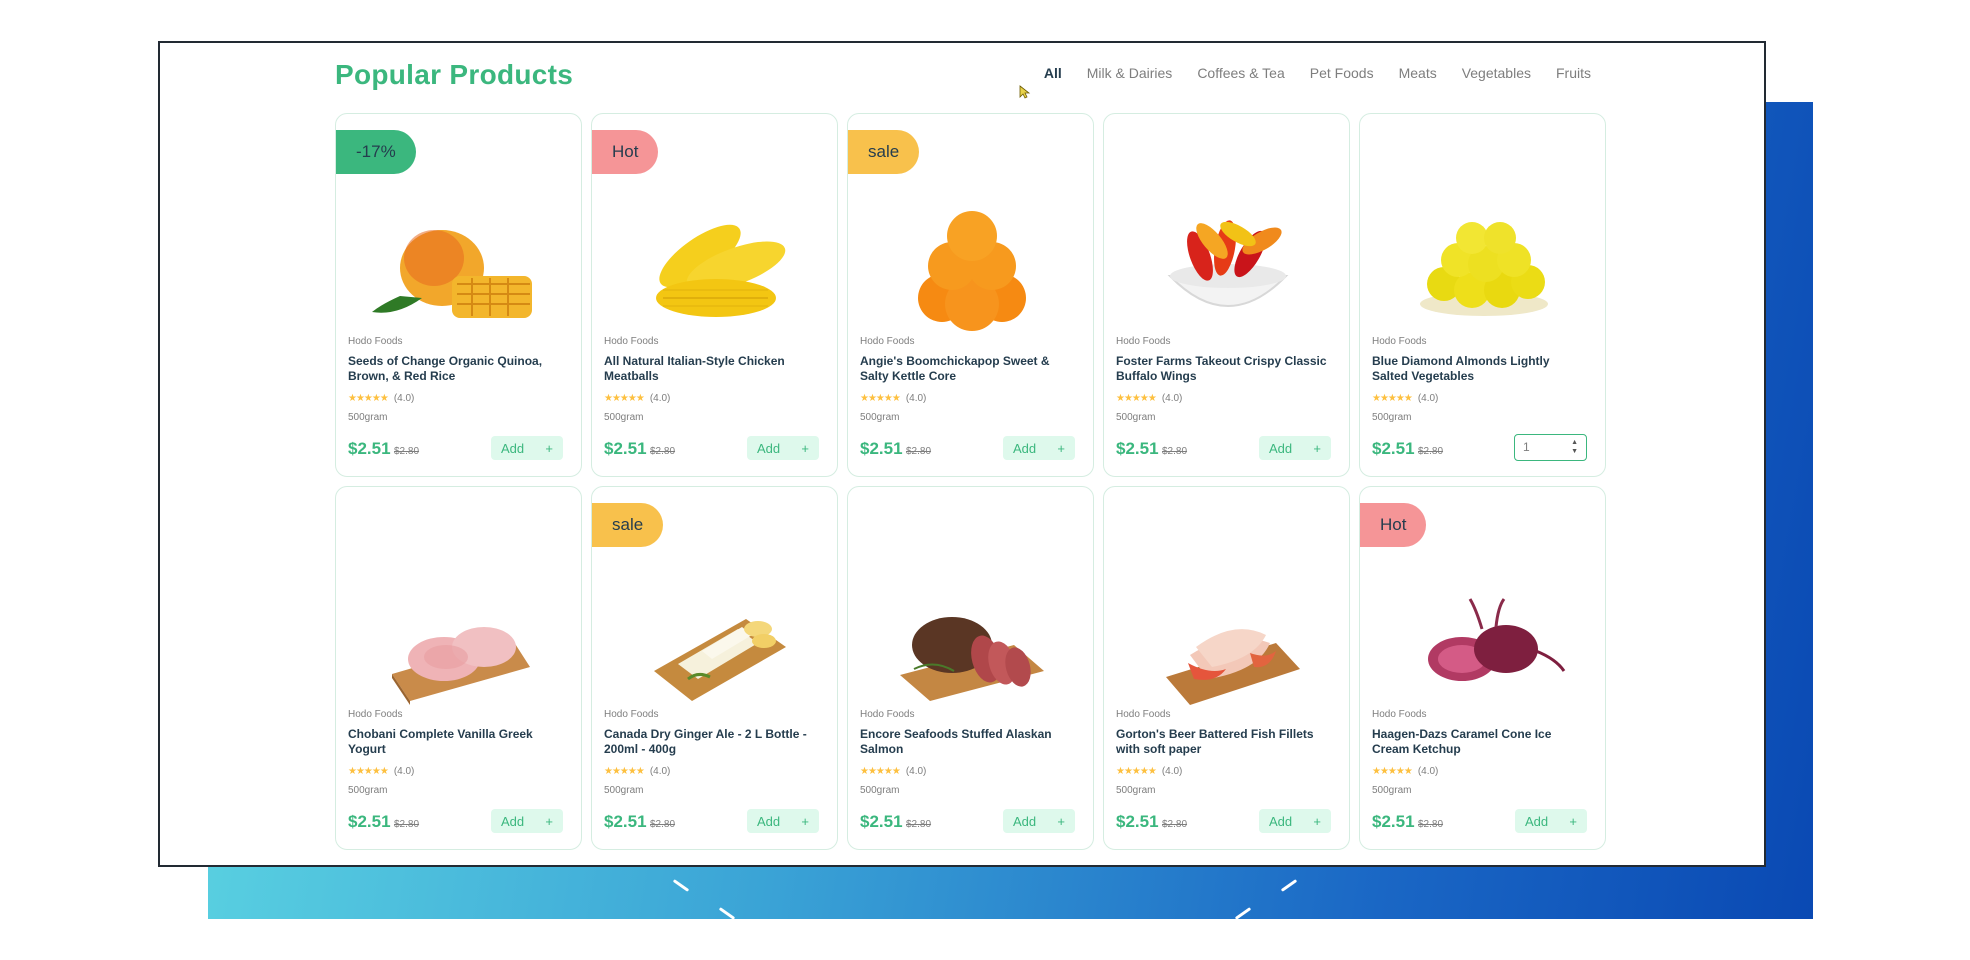 The width and height of the screenshot is (1970, 960). What do you see at coordinates (1025, 92) in the screenshot?
I see `mouse-cursor-icon` at bounding box center [1025, 92].